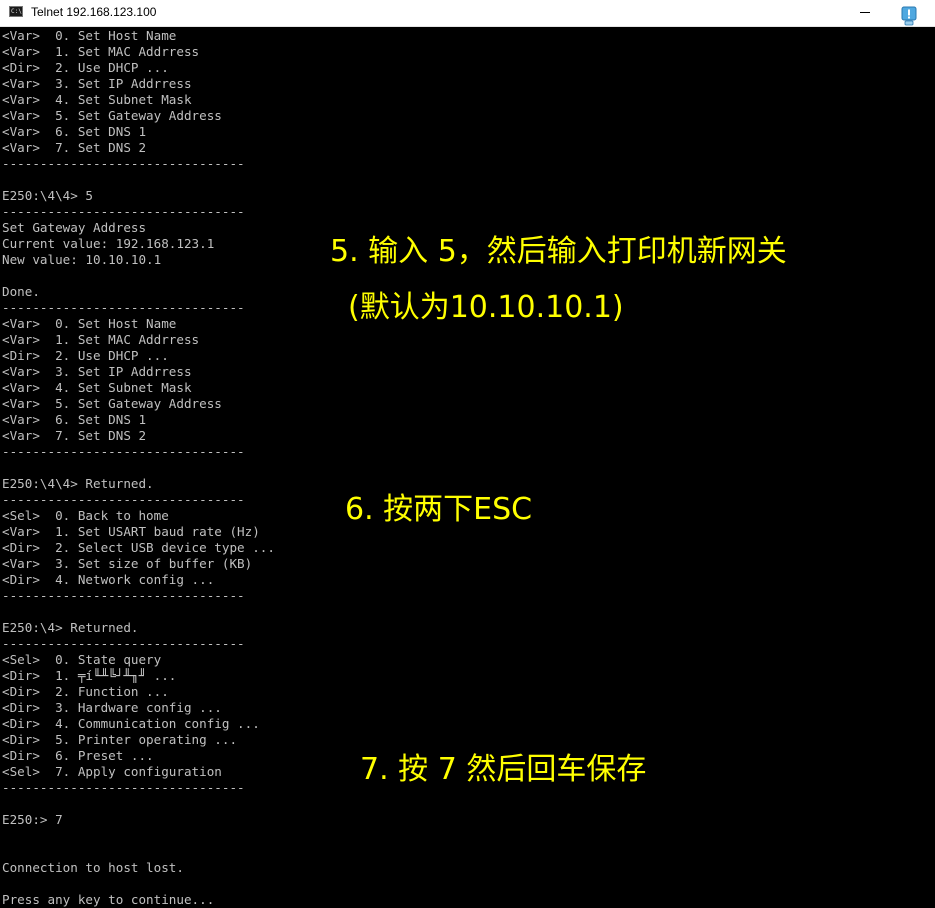  What do you see at coordinates (74, 227) in the screenshot?
I see `terminal-line: Set Gateway Address` at bounding box center [74, 227].